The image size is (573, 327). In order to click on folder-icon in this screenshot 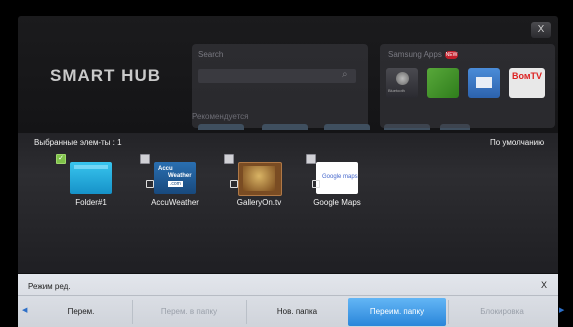, I will do `click(91, 178)`.